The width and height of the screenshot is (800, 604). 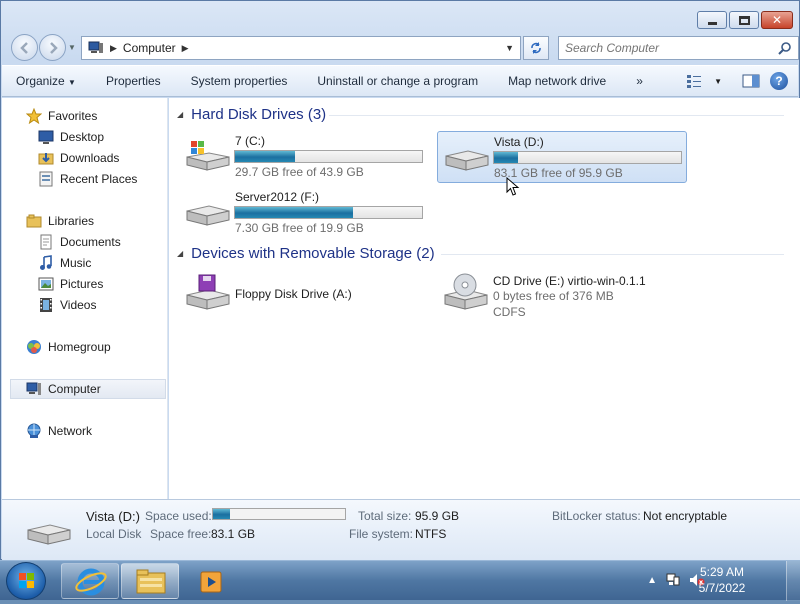 What do you see at coordinates (250, 141) in the screenshot?
I see `drive-name: 7 (C:)` at bounding box center [250, 141].